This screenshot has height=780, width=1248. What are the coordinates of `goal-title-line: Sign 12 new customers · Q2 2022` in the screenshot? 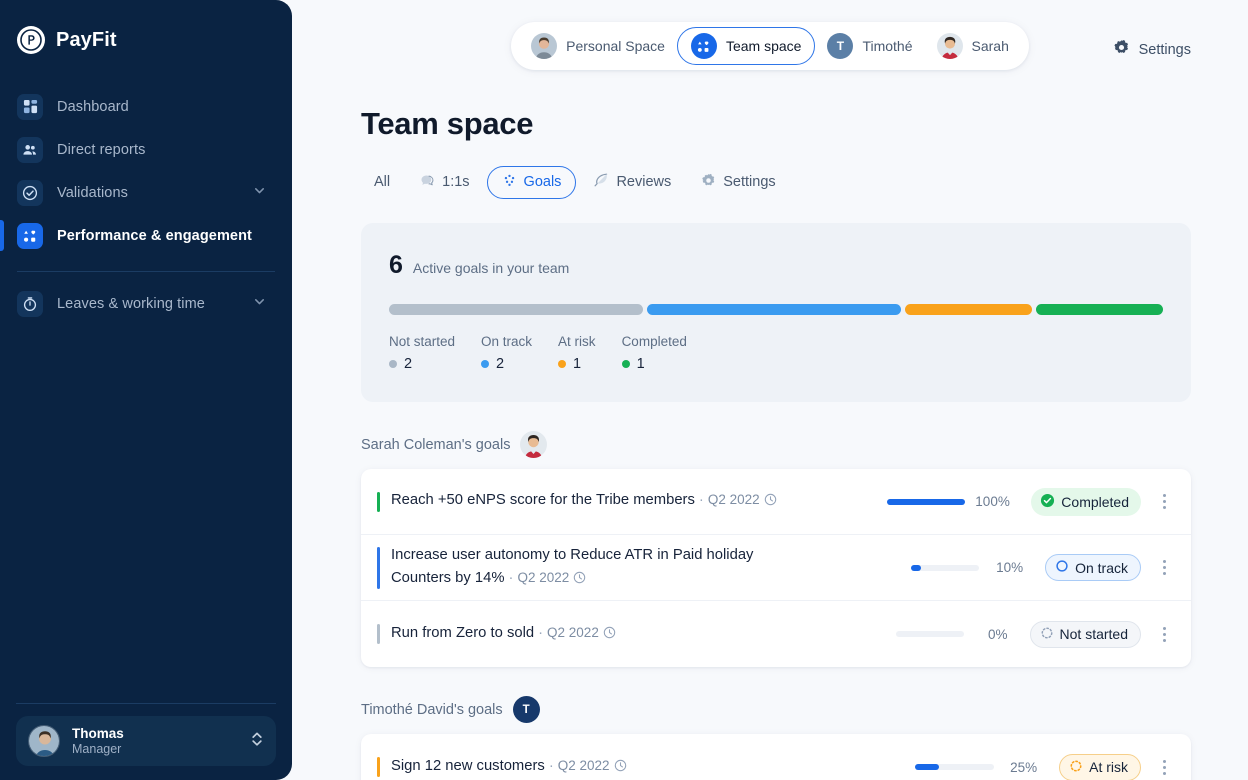 It's located at (653, 767).